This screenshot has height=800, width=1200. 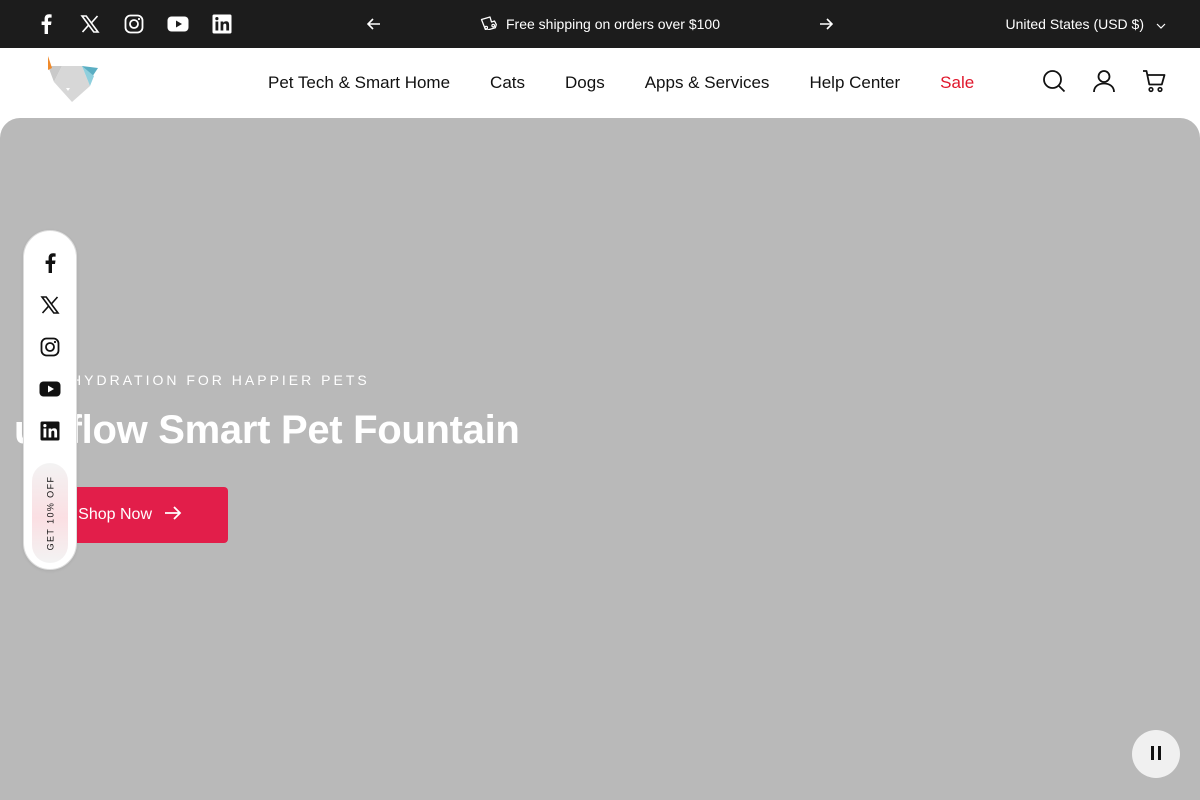 I want to click on shop-now-button: Shop Now, so click(x=147, y=515).